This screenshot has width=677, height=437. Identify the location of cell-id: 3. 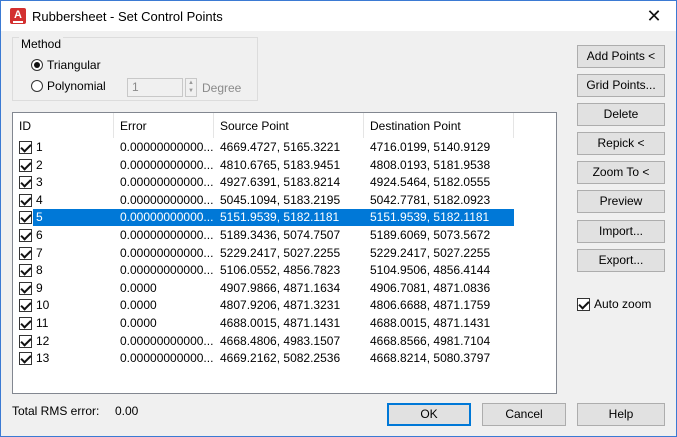
(39, 182).